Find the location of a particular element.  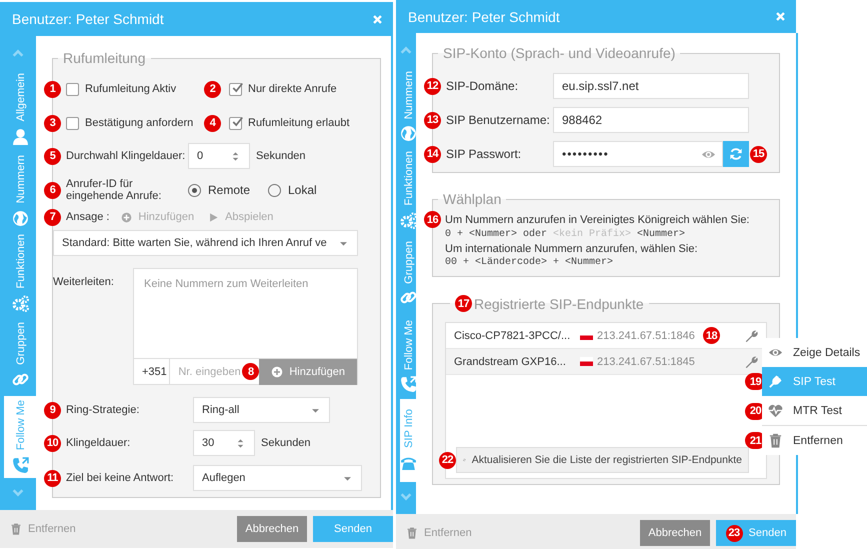

checkbox-label: Nur direkte Anrufe is located at coordinates (292, 89).